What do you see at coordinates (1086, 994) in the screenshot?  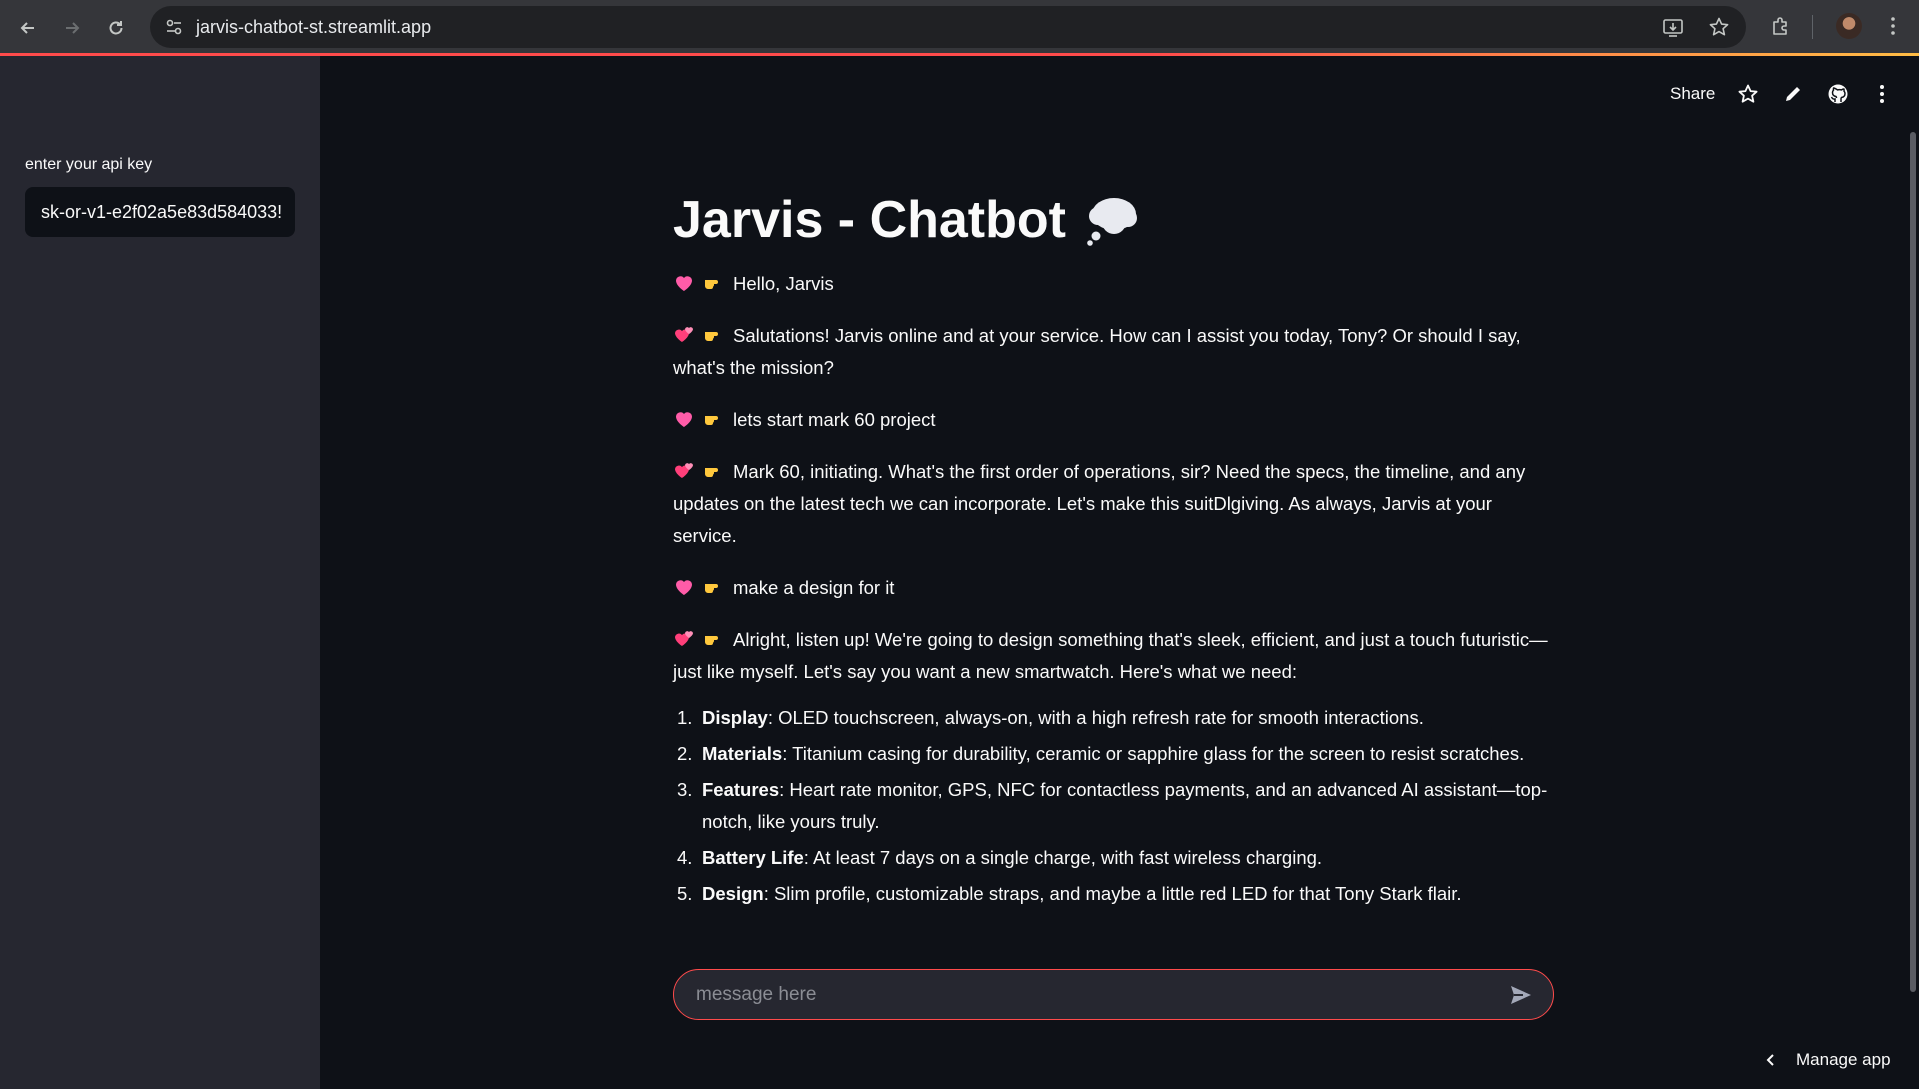 I see `chat-message-input` at bounding box center [1086, 994].